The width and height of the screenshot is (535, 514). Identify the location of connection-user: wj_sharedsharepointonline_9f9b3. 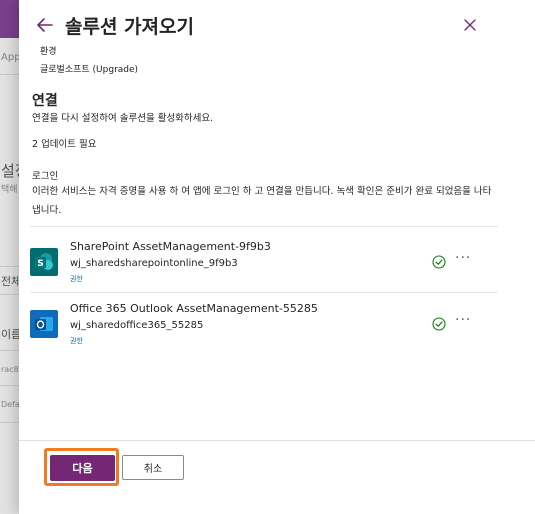
(154, 263).